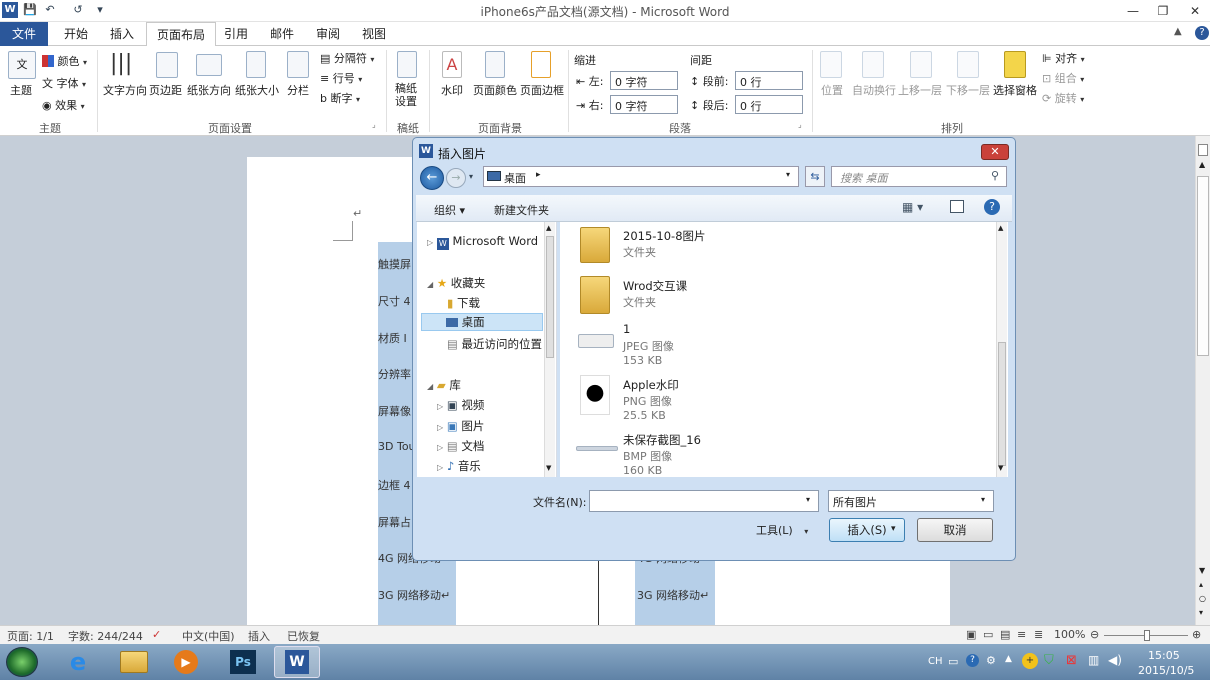  What do you see at coordinates (432, 178) in the screenshot?
I see `back-button: ←` at bounding box center [432, 178].